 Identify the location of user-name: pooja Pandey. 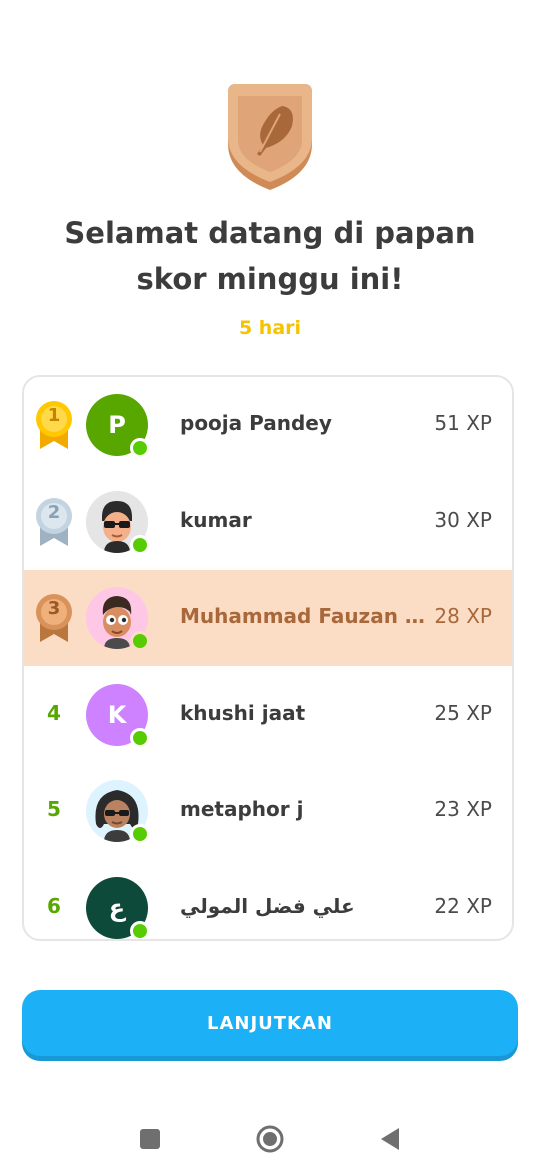
(256, 423).